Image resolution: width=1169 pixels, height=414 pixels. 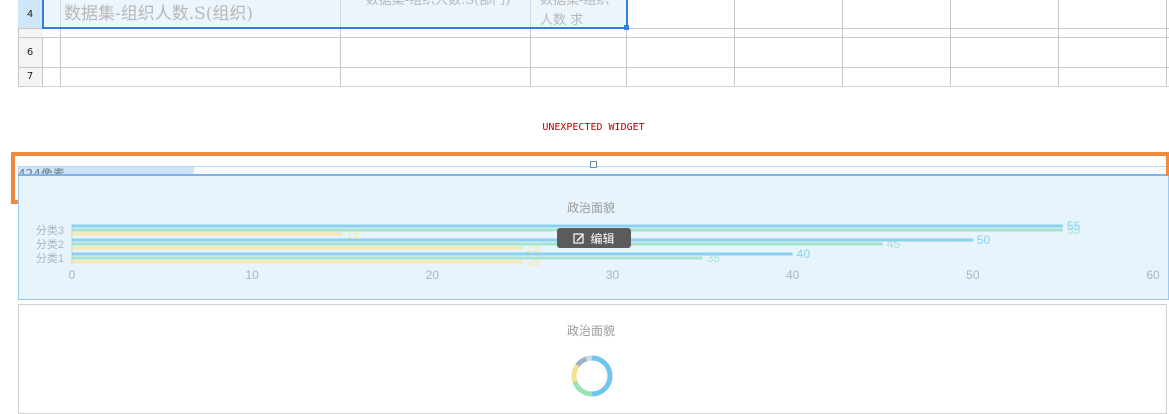 I want to click on cell-r4c2: 数据集-组织人数.S(部门), so click(x=435, y=15).